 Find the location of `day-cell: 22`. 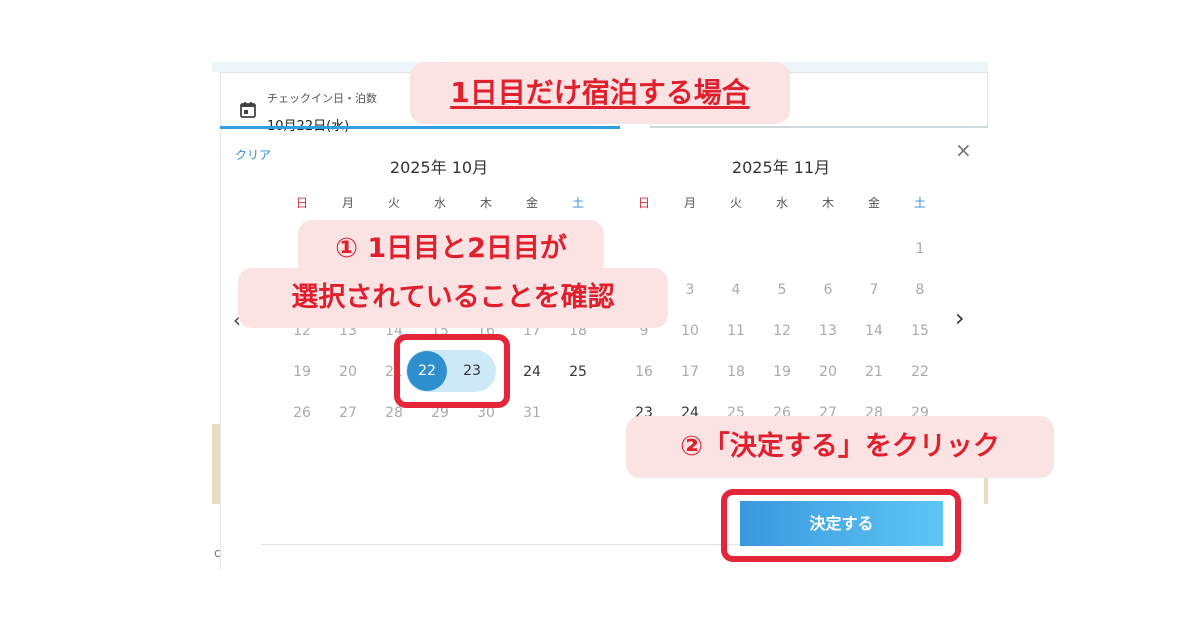

day-cell: 22 is located at coordinates (920, 371).